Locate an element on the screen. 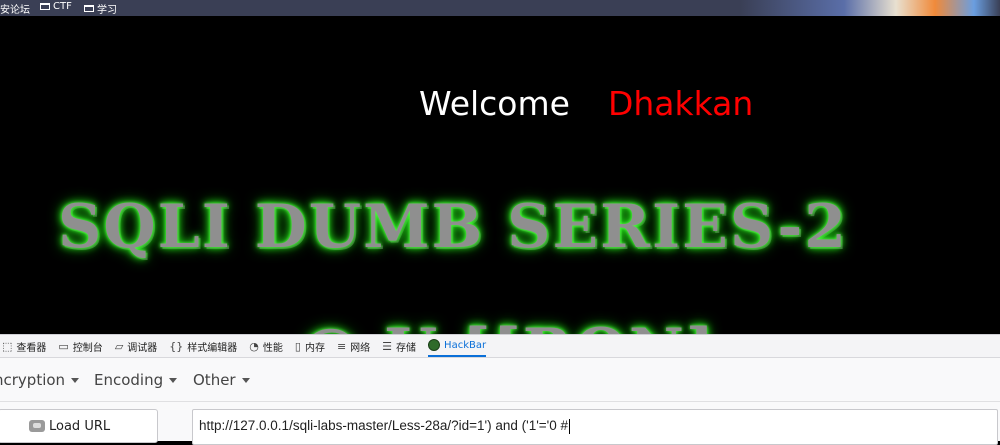 The image size is (1000, 445). tab-console: ▭ 控制台 is located at coordinates (80, 346).